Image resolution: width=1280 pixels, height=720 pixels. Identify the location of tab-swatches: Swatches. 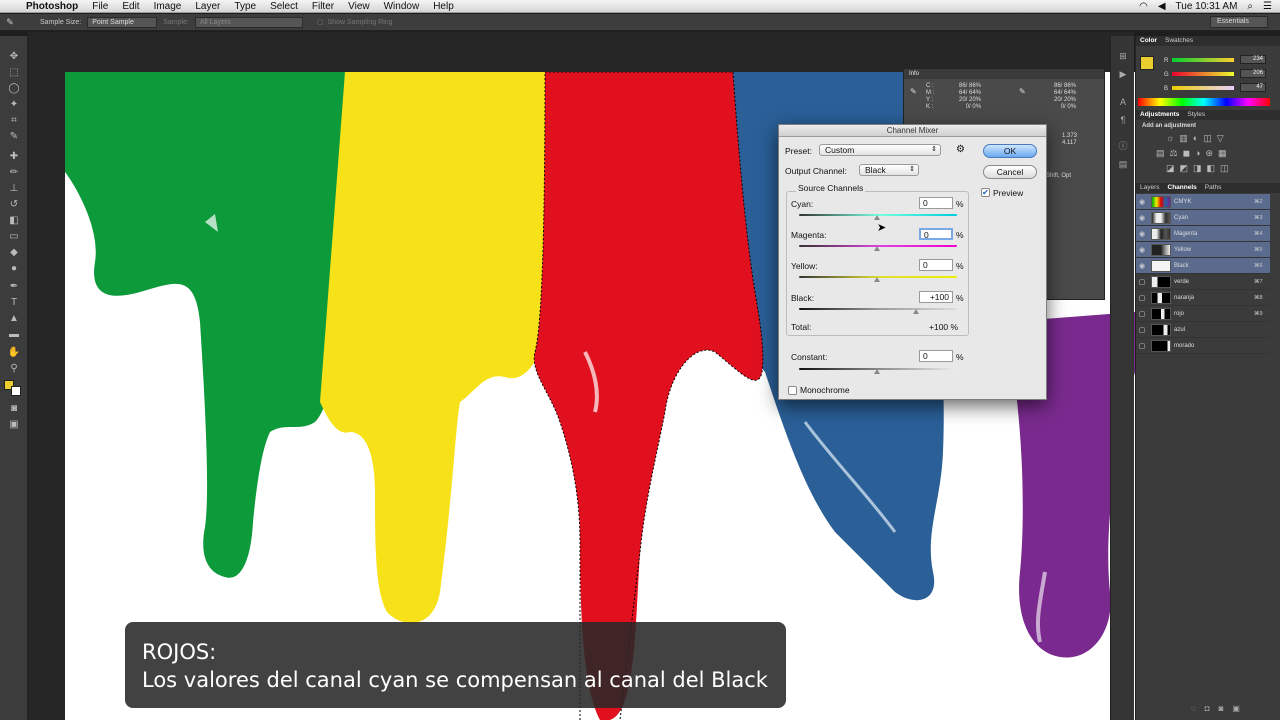
(1179, 41).